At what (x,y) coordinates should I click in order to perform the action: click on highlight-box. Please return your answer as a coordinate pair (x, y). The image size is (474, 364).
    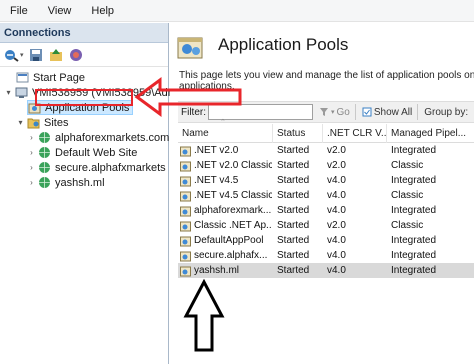
    Looking at the image, I should click on (84, 97).